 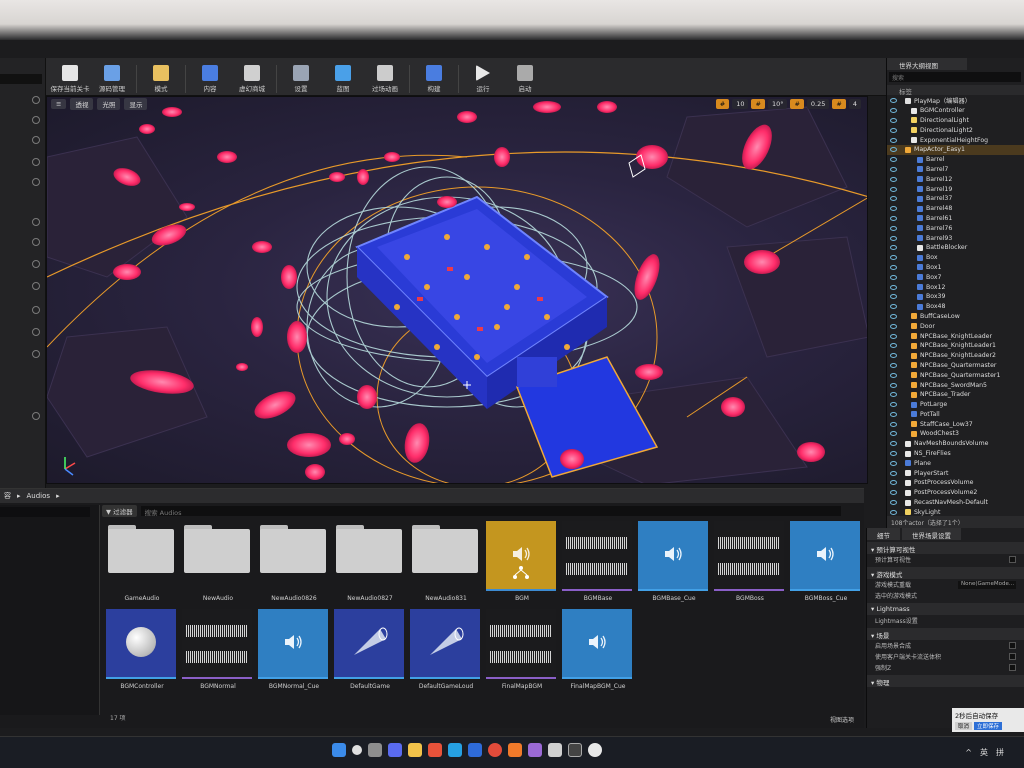 What do you see at coordinates (525, 76) in the screenshot?
I see `toolbar-button: 启动` at bounding box center [525, 76].